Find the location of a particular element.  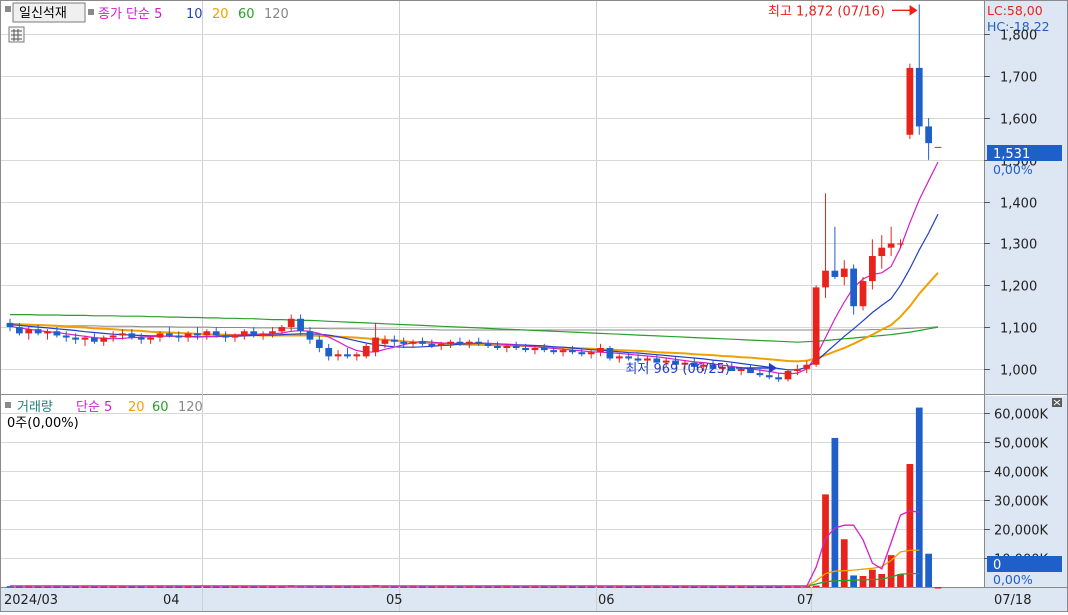

legend-ma10: 10 is located at coordinates (194, 14).